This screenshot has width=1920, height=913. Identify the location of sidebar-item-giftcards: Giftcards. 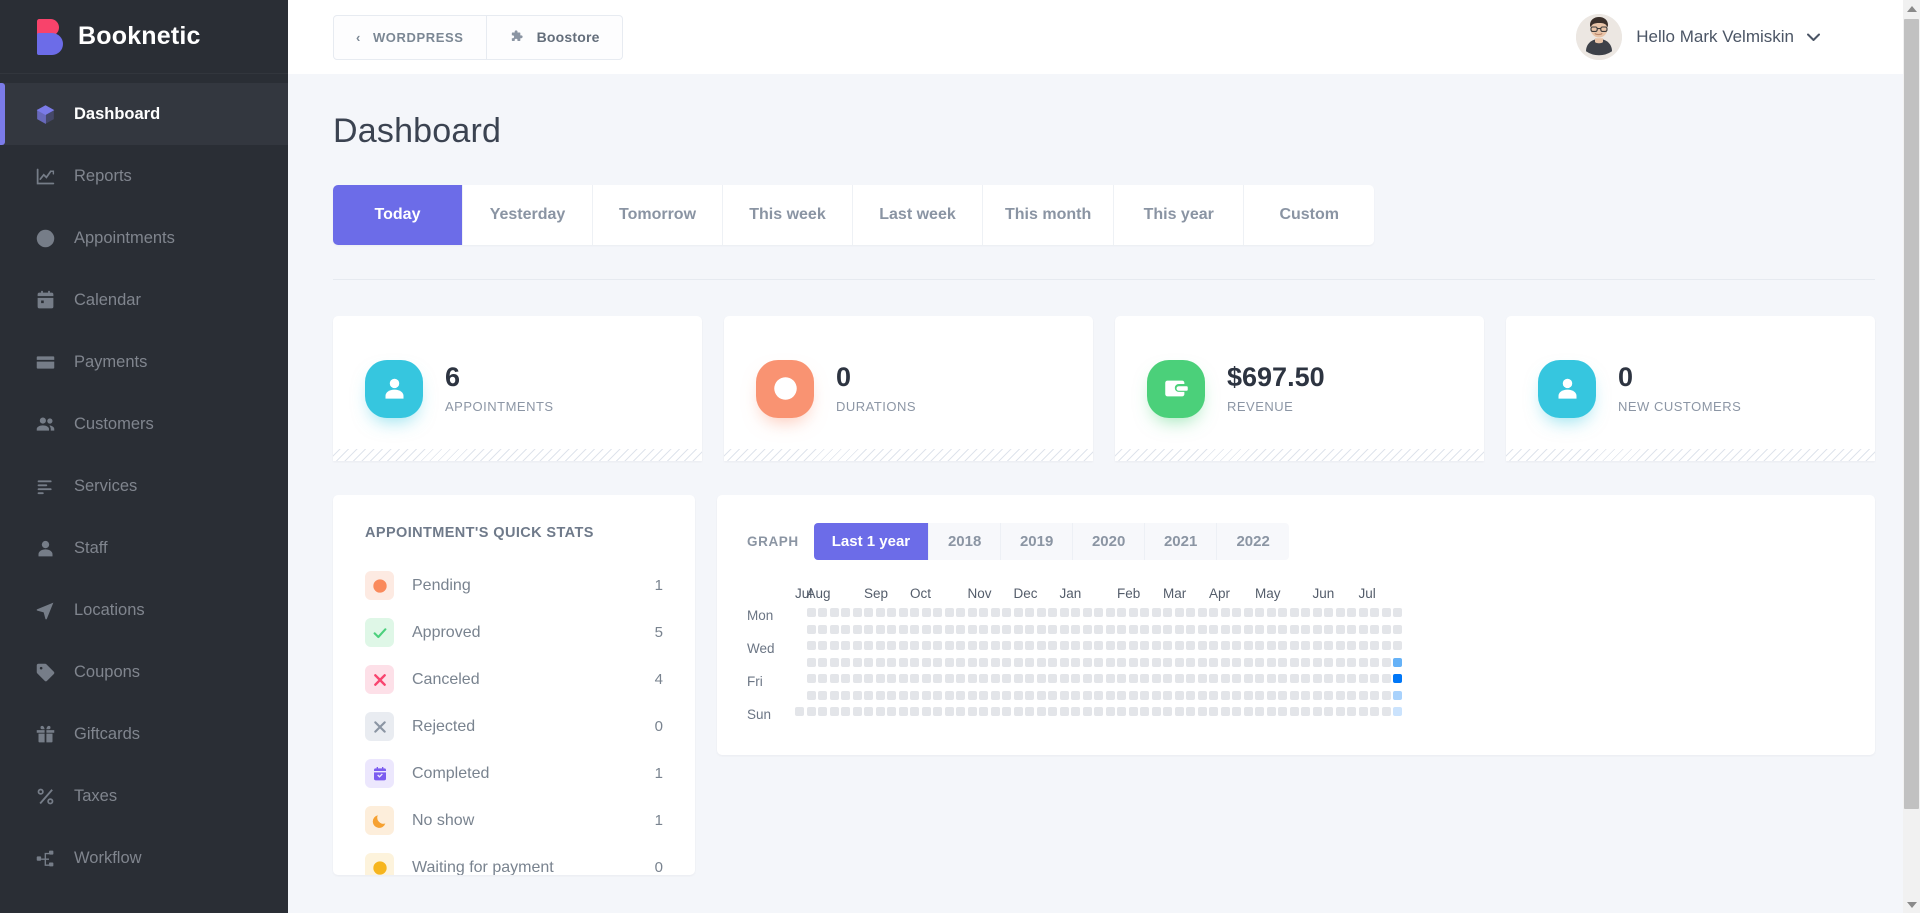
(144, 734).